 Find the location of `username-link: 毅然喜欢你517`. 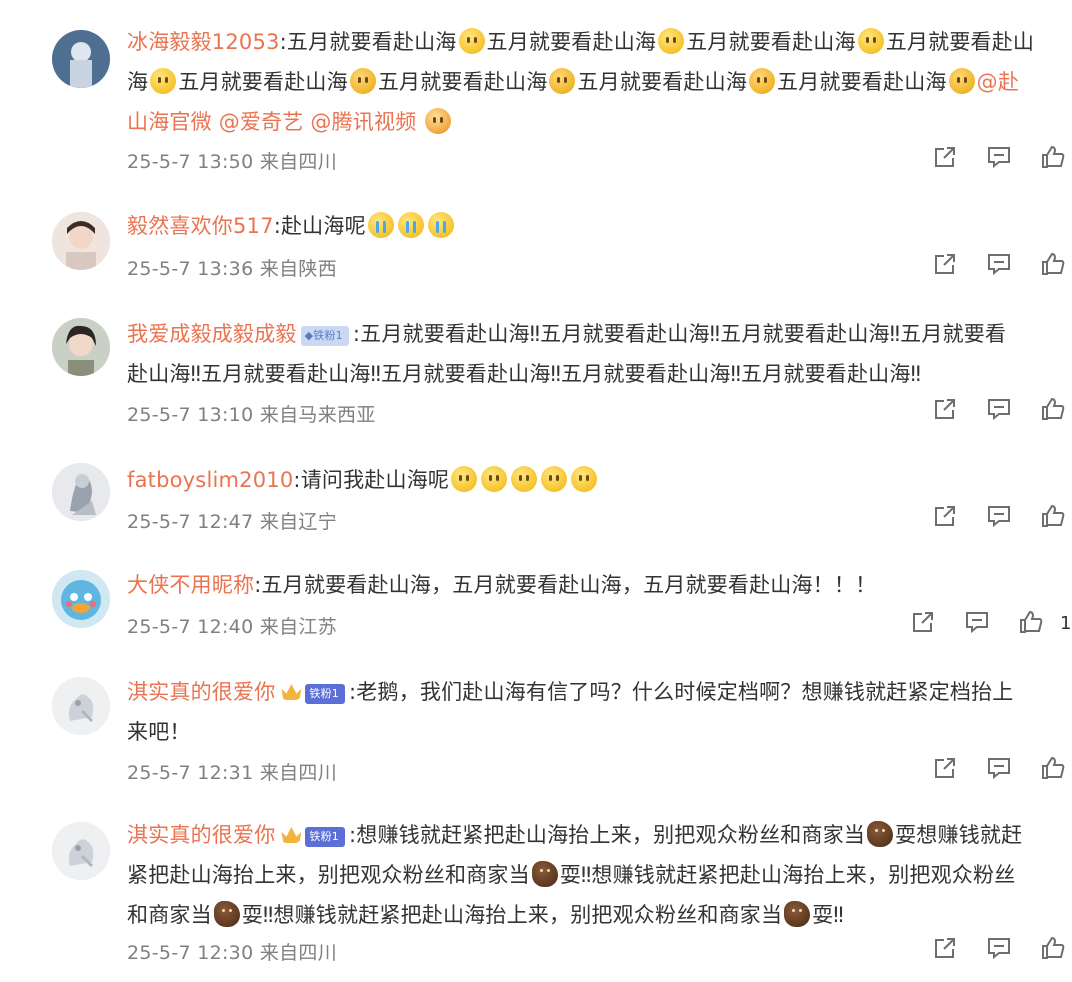

username-link: 毅然喜欢你517 is located at coordinates (200, 226).